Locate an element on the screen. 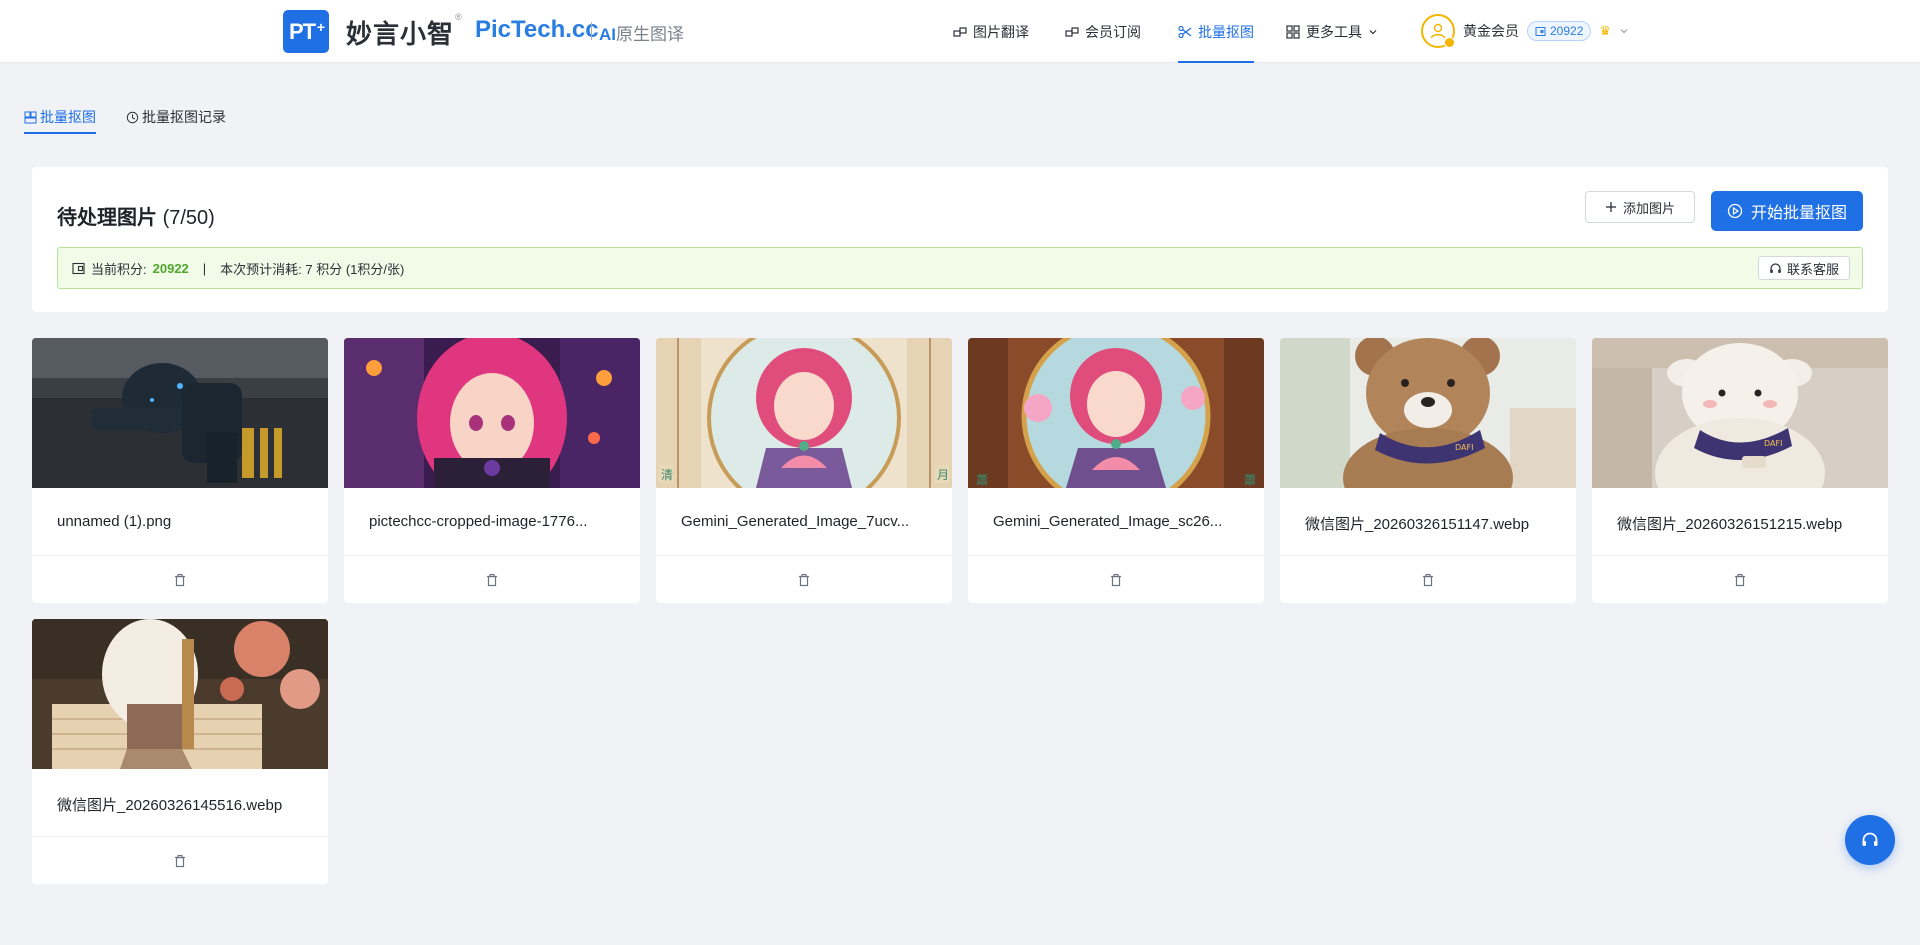  nav-image-translate: 图片翻译 is located at coordinates (991, 31).